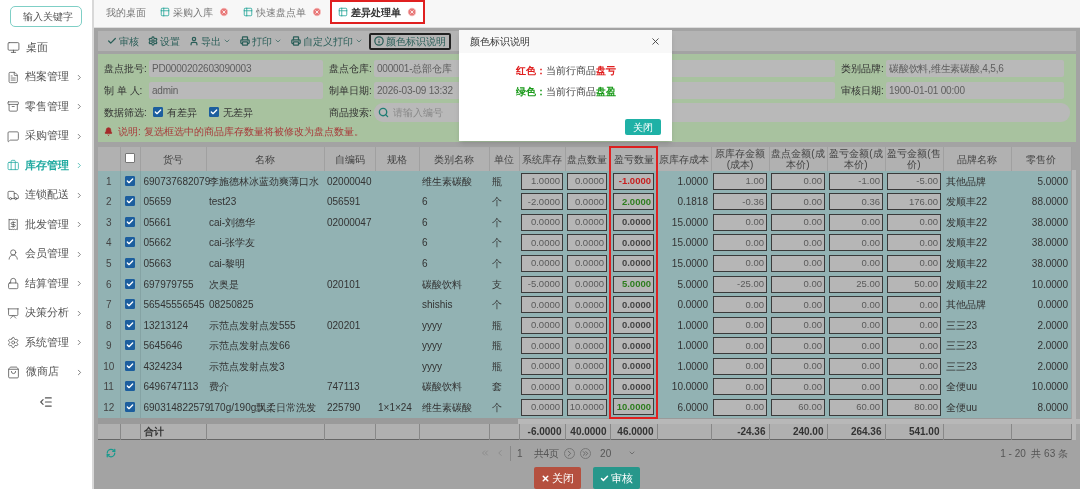  Describe the element at coordinates (210, 41) in the screenshot. I see `toolbar-button: 导出` at that location.